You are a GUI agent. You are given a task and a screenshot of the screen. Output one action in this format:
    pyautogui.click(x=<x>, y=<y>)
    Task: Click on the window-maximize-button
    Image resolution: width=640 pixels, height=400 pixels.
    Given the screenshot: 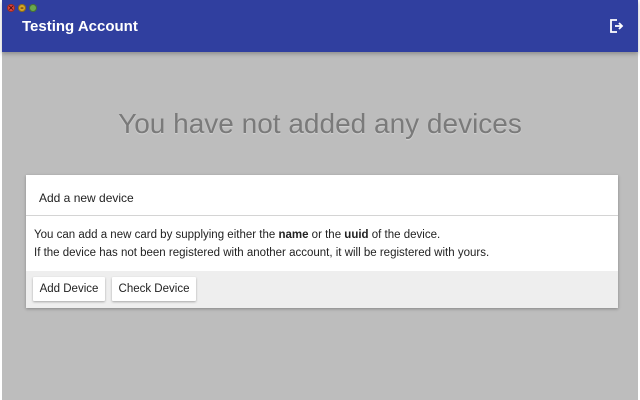 What is the action you would take?
    pyautogui.click(x=33, y=8)
    